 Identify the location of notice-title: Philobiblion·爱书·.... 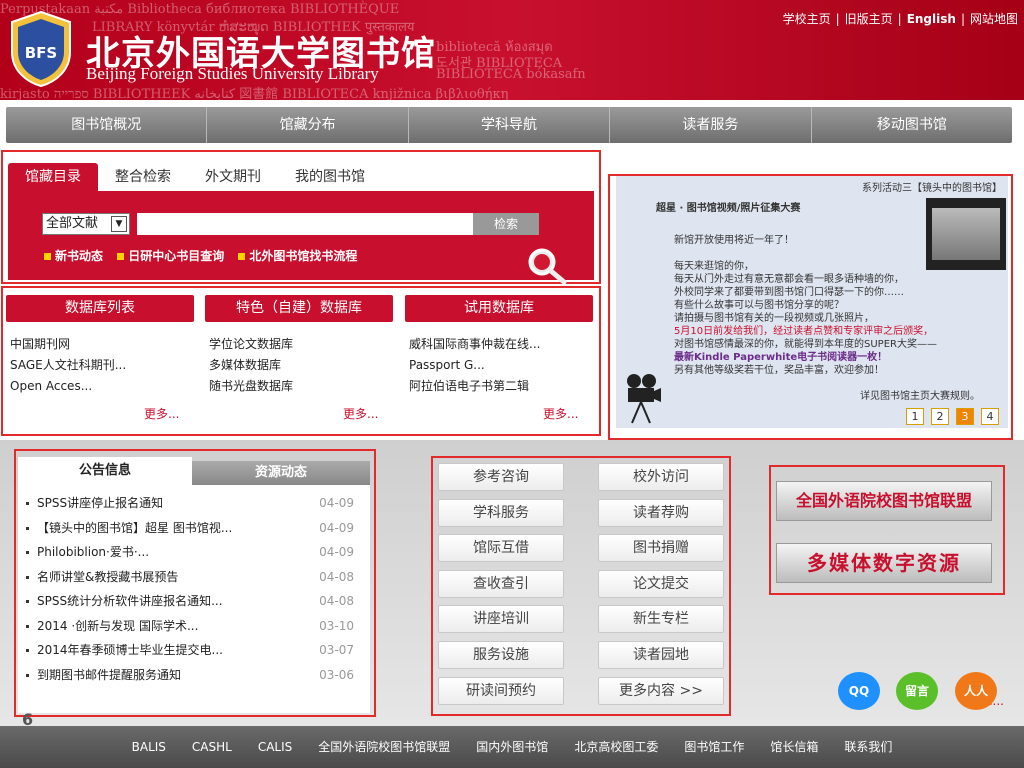
(93, 552).